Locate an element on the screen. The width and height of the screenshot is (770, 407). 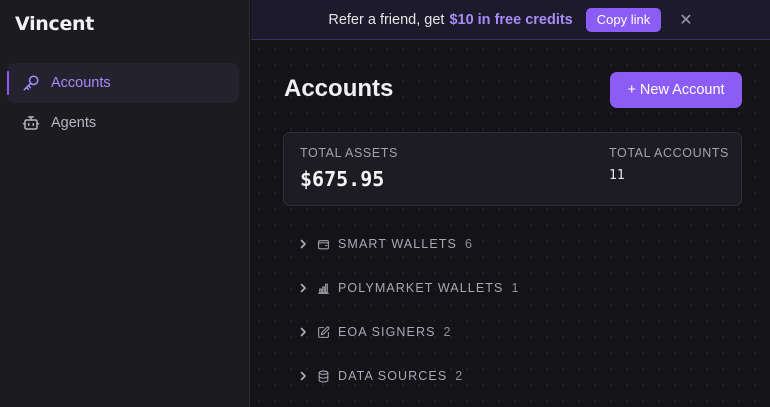
group-label: POLYMARKET WALLETS is located at coordinates (421, 288).